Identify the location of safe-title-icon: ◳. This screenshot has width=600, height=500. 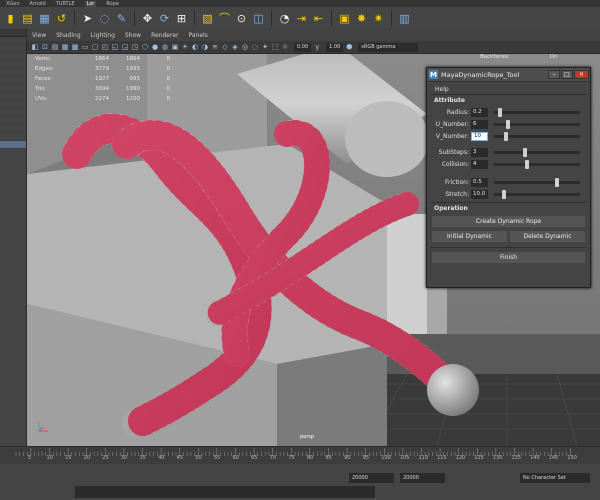
(135, 47).